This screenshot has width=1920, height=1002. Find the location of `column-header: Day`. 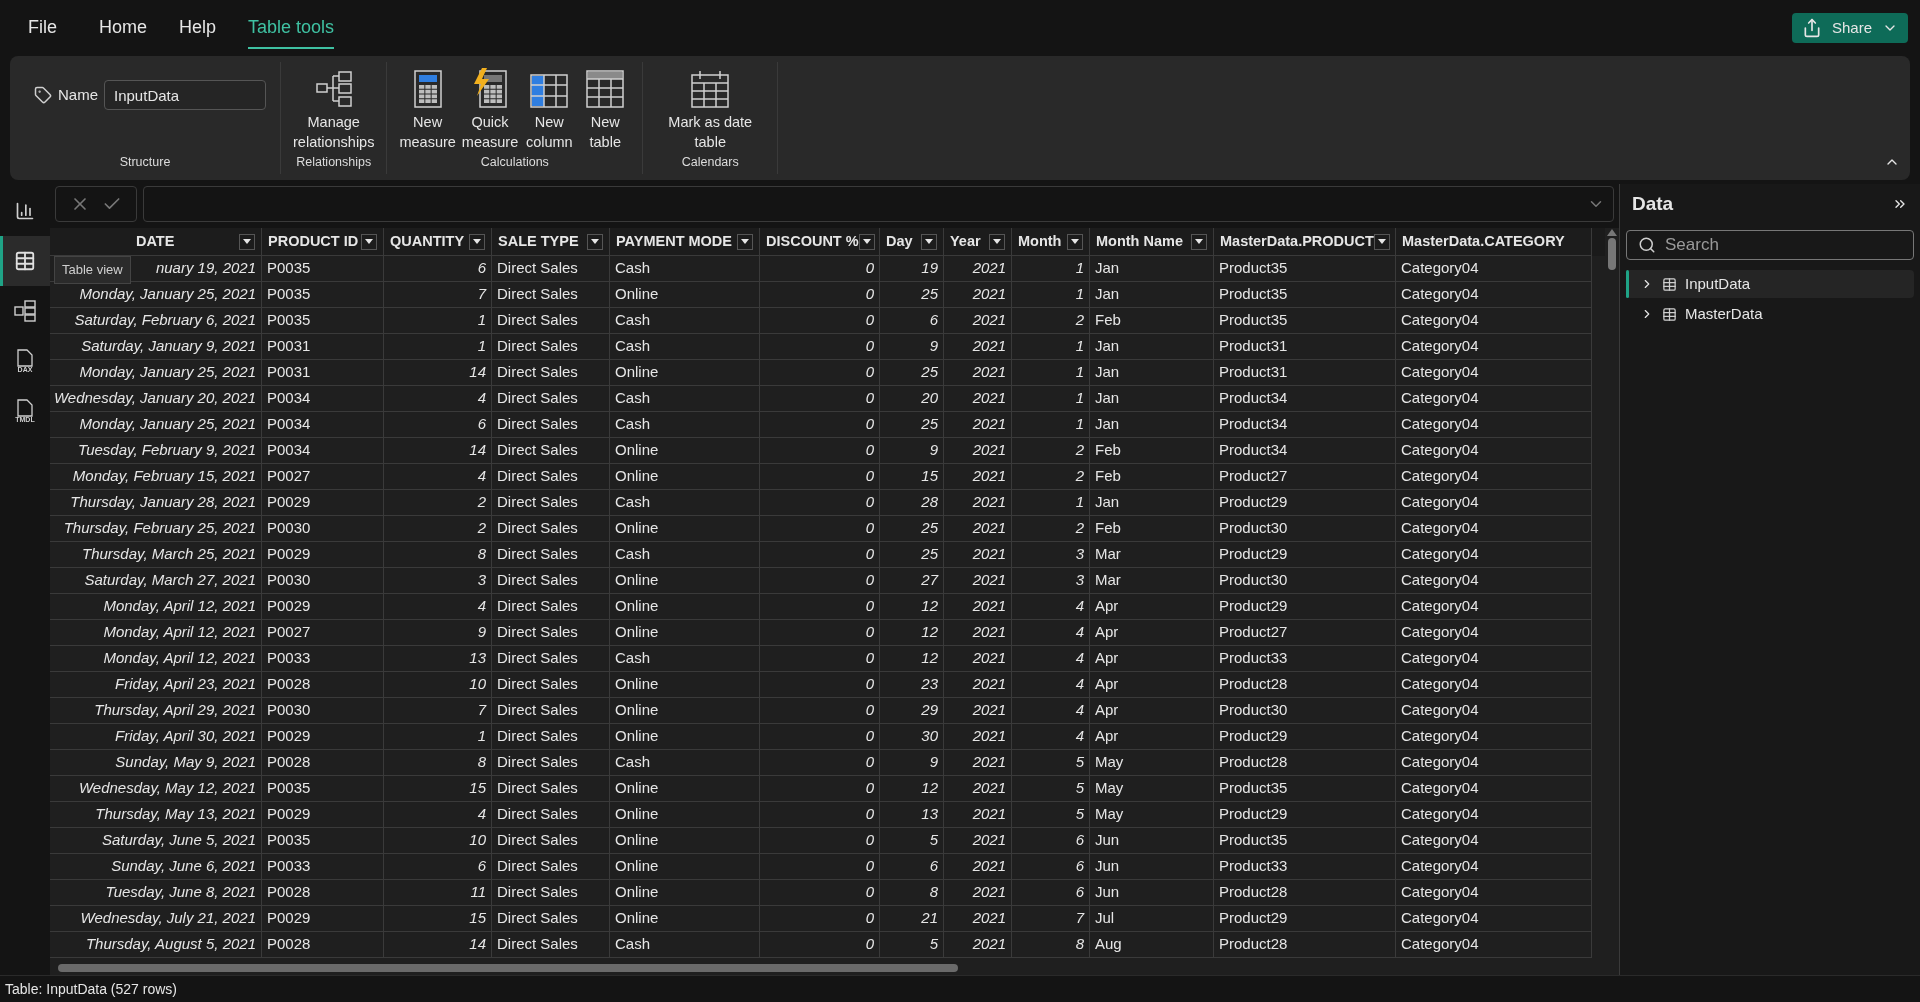

column-header: Day is located at coordinates (912, 242).